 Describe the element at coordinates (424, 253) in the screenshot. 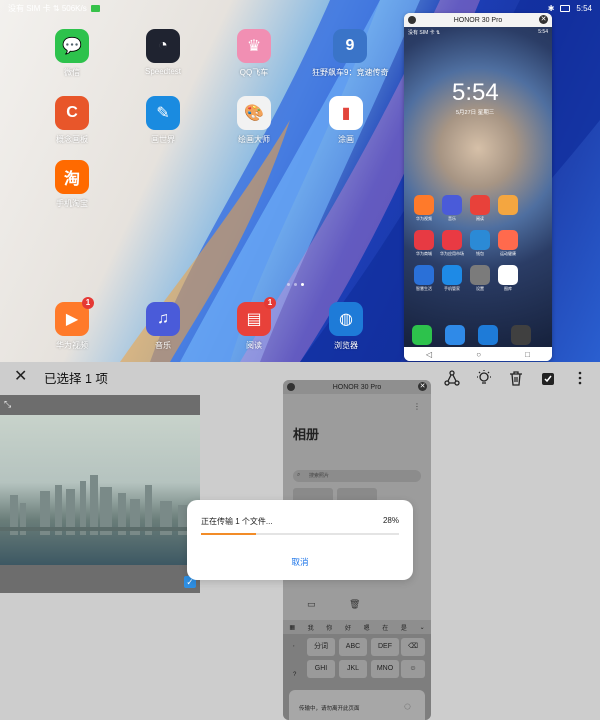

I see `phone-app-label: 华为商城` at that location.